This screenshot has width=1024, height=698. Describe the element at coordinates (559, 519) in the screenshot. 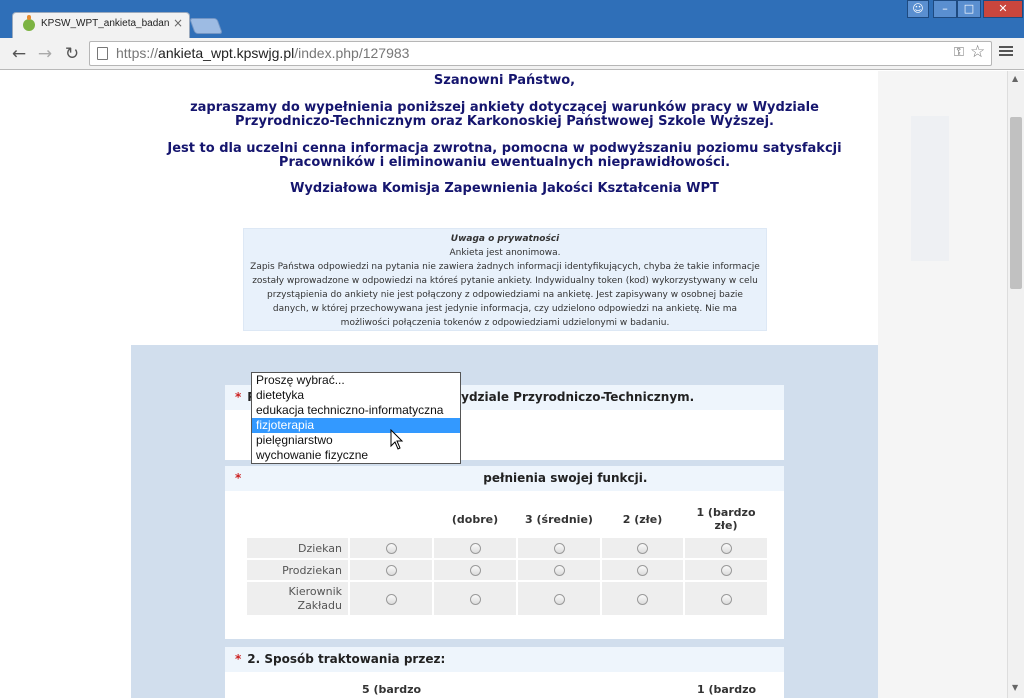

I see `grid-col-header-3: 3 (średnie)` at that location.